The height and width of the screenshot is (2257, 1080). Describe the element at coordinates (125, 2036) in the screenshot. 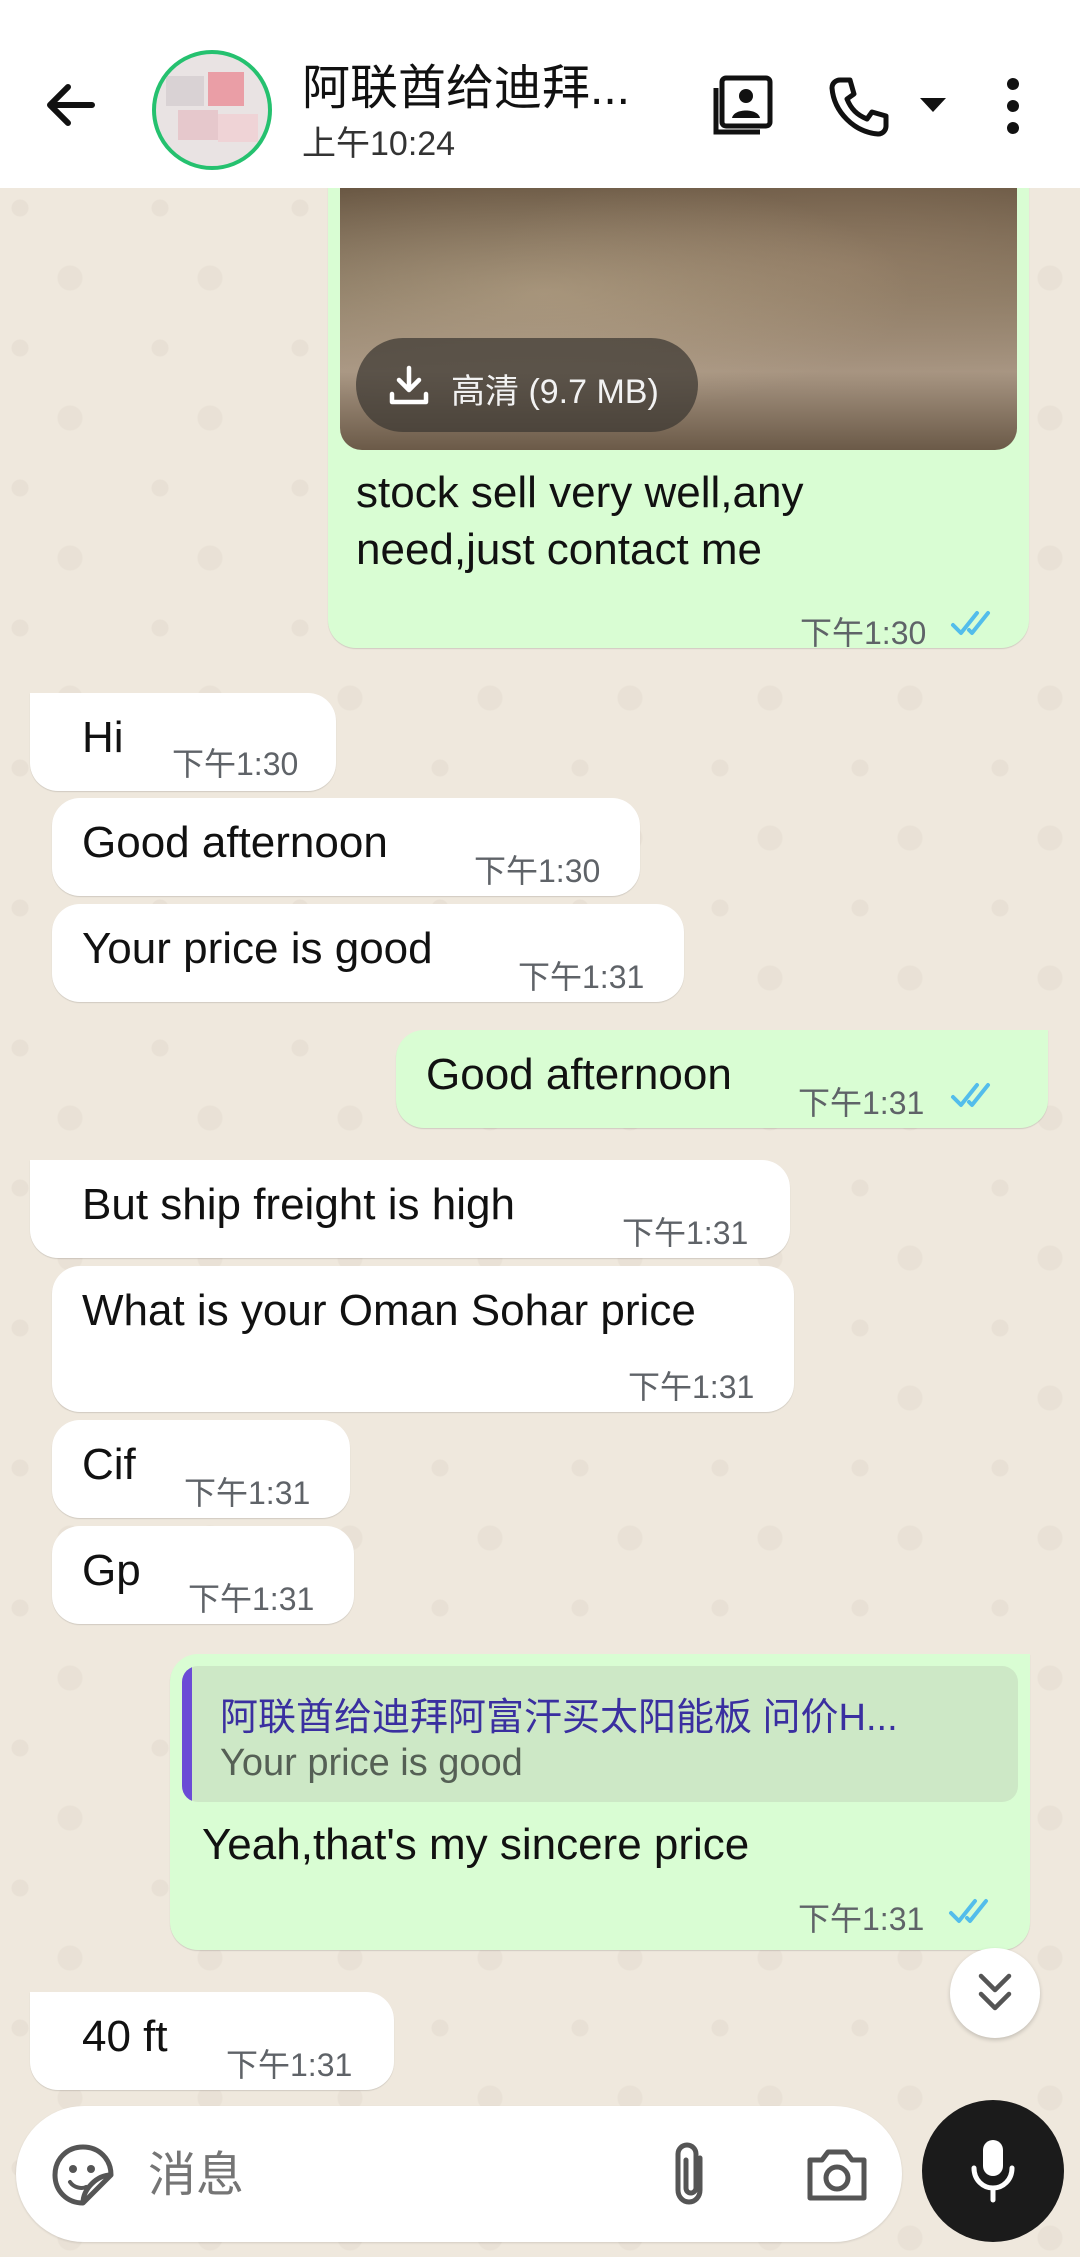

I see `message-text: 40 ft` at that location.